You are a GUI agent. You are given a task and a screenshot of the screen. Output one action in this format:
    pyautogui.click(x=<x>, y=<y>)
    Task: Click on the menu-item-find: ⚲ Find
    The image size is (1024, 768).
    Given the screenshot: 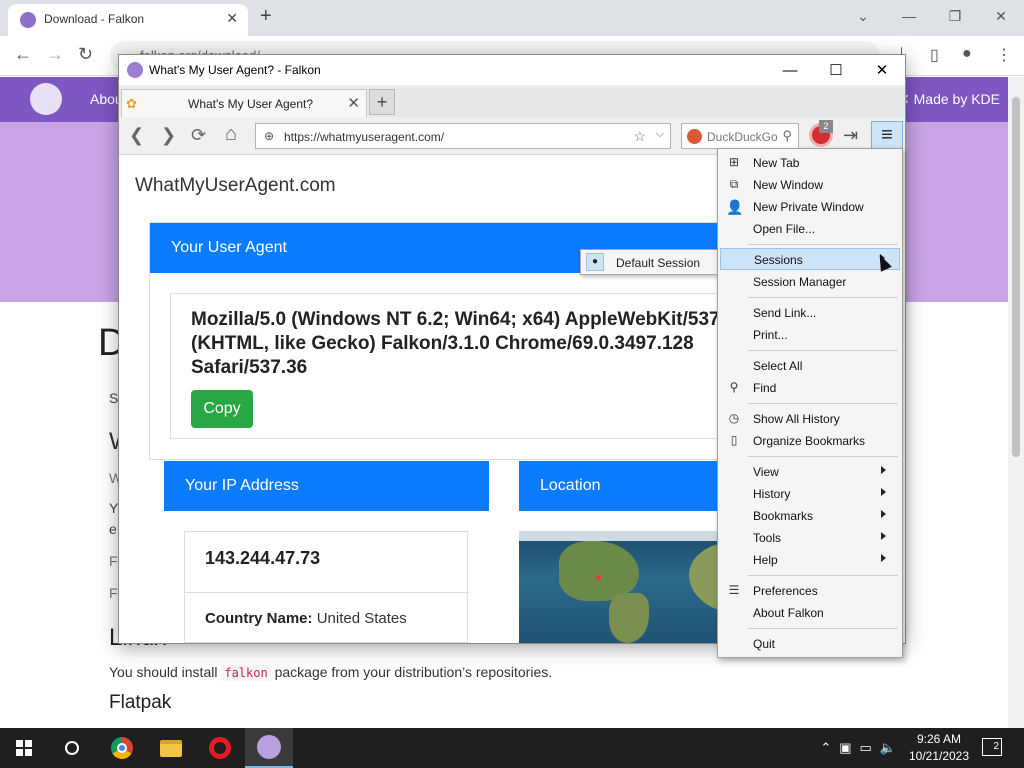 What is the action you would take?
    pyautogui.click(x=810, y=388)
    